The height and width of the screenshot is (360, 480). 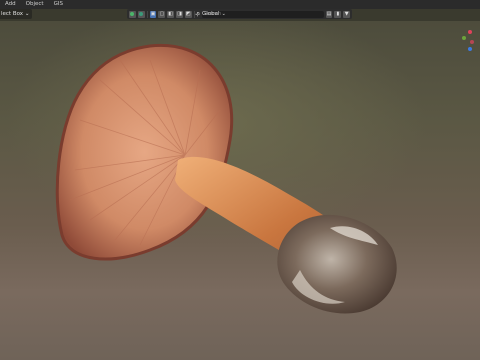 What do you see at coordinates (10, 4) in the screenshot?
I see `menu-add: Add` at bounding box center [10, 4].